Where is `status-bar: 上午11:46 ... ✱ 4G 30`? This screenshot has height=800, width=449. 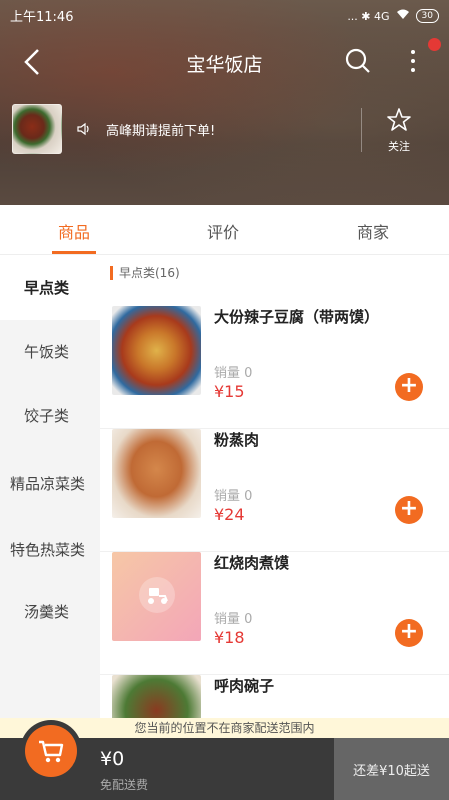
status-bar: 上午11:46 ... ✱ 4G 30 is located at coordinates (224, 16).